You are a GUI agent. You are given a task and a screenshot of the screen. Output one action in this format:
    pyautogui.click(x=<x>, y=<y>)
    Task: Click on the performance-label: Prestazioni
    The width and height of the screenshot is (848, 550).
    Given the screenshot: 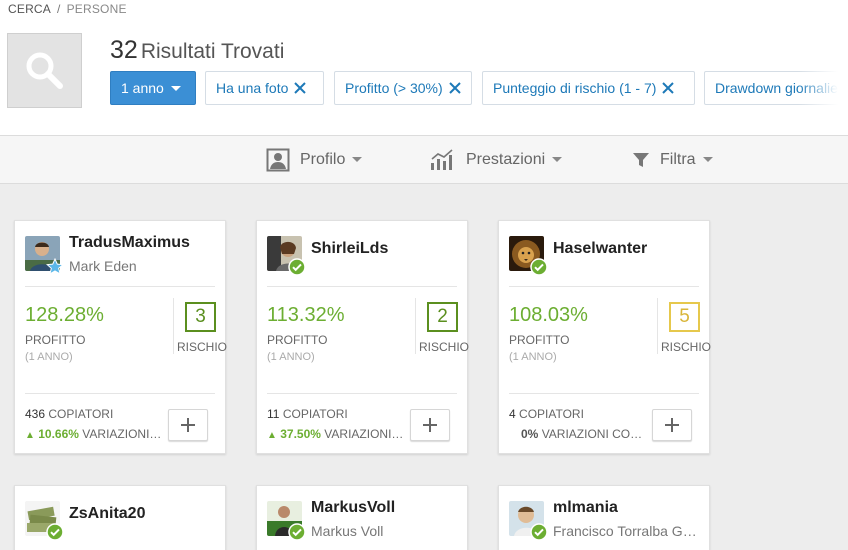 What is the action you would take?
    pyautogui.click(x=506, y=159)
    